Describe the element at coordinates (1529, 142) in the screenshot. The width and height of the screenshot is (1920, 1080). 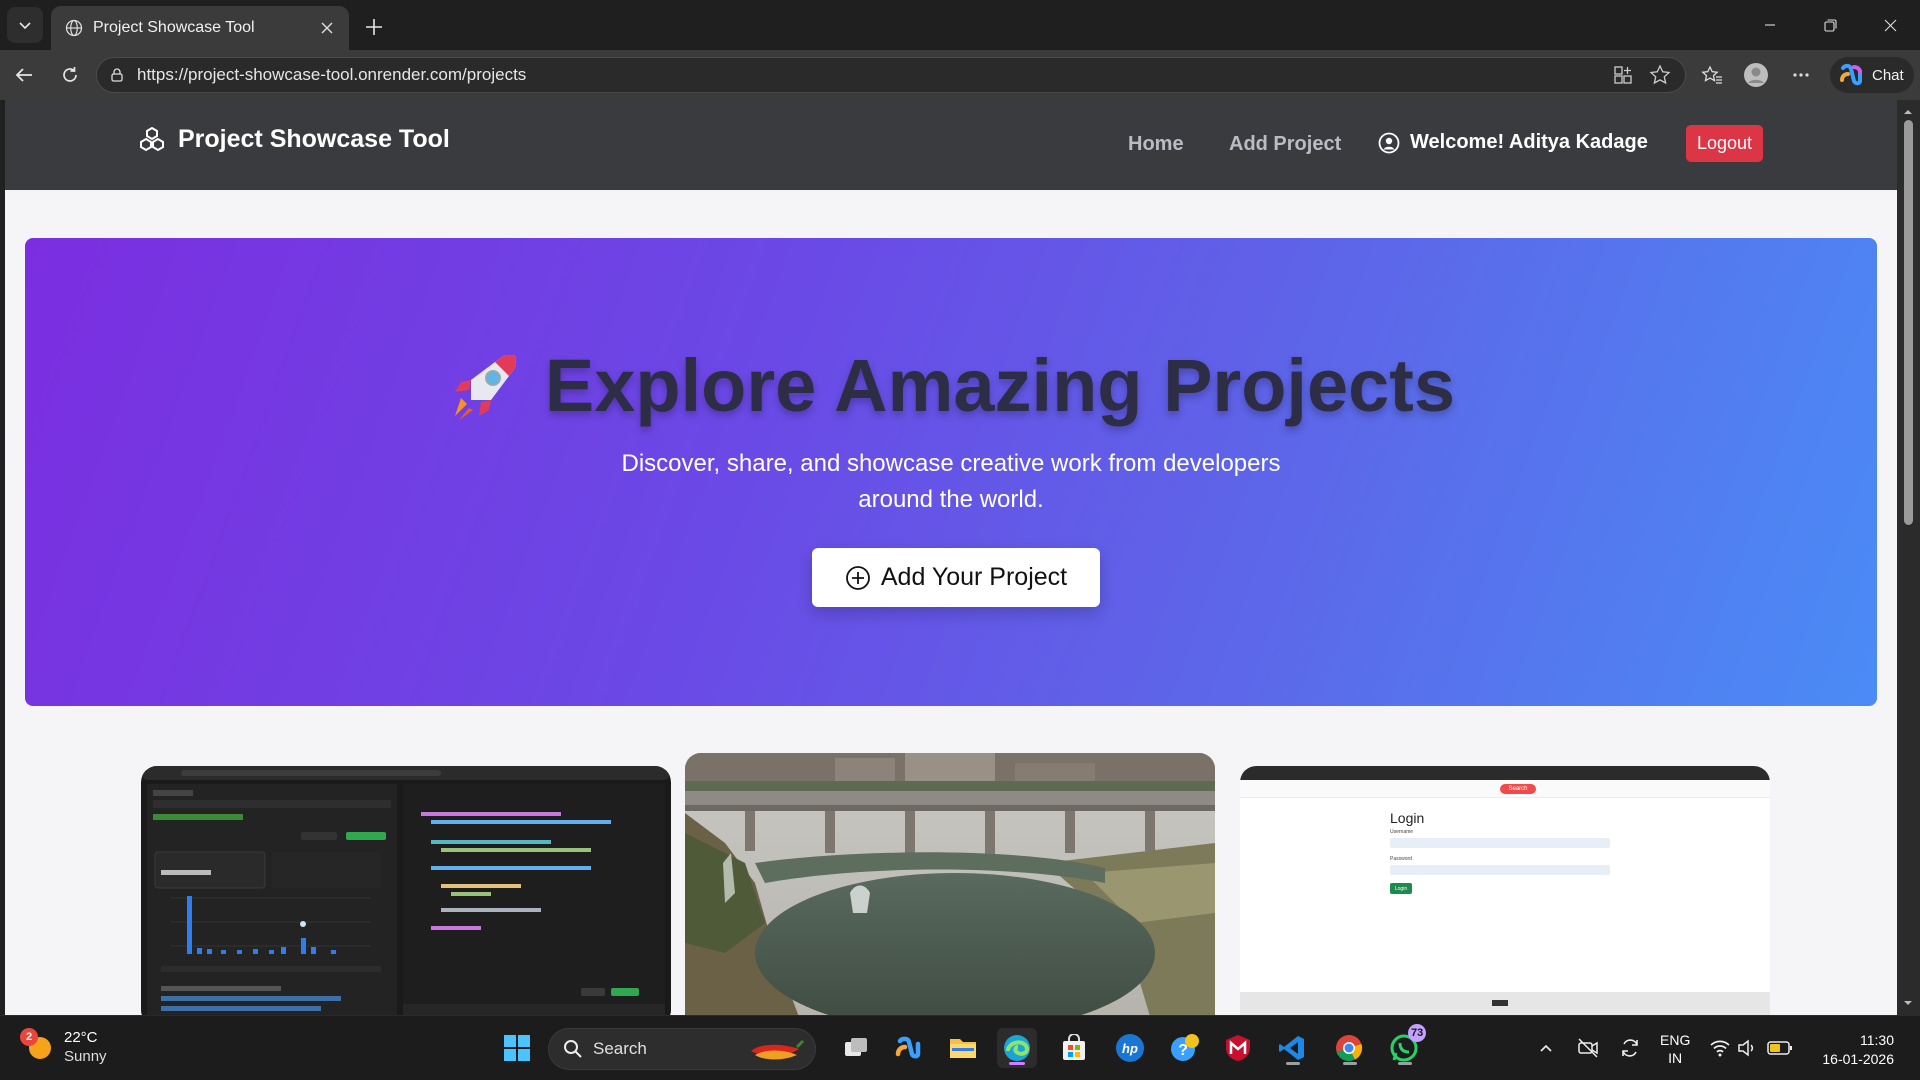
I see `welcome-text: Welcome! Aditya Kadage` at that location.